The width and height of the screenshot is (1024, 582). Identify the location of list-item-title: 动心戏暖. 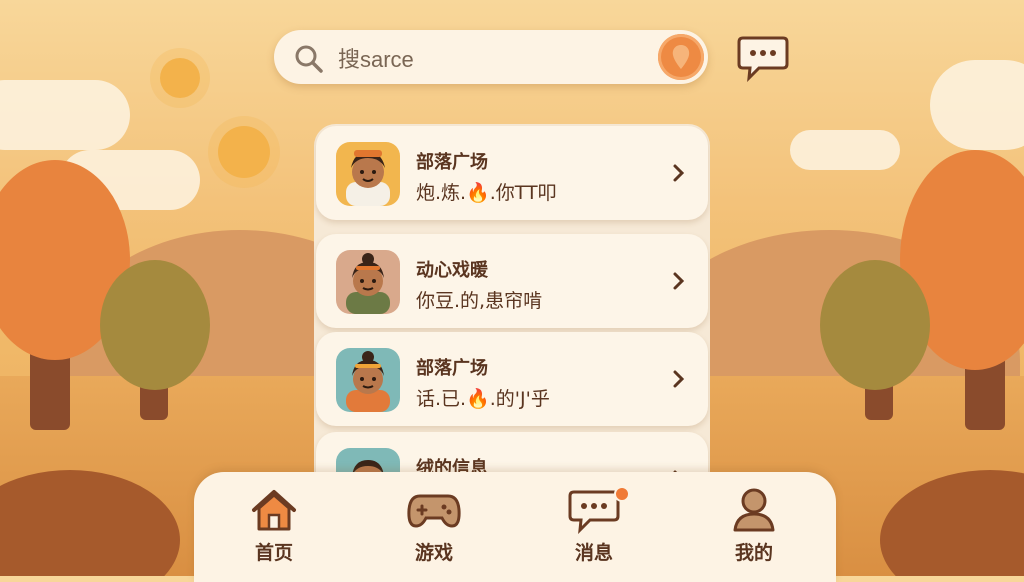
(452, 270).